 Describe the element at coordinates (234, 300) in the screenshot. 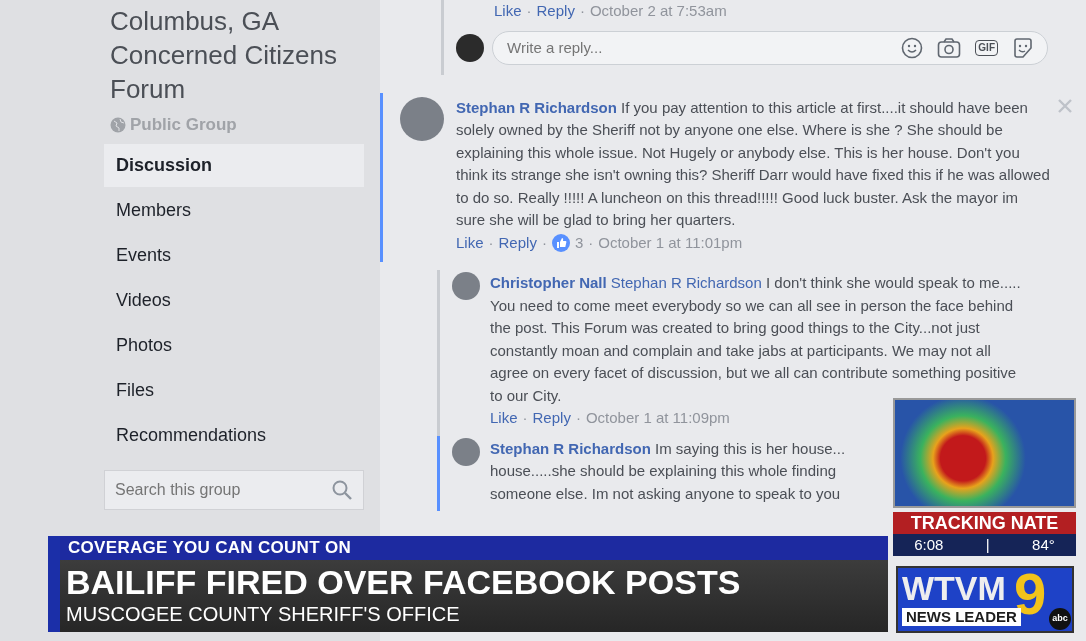

I see `nav-item: Videos` at that location.